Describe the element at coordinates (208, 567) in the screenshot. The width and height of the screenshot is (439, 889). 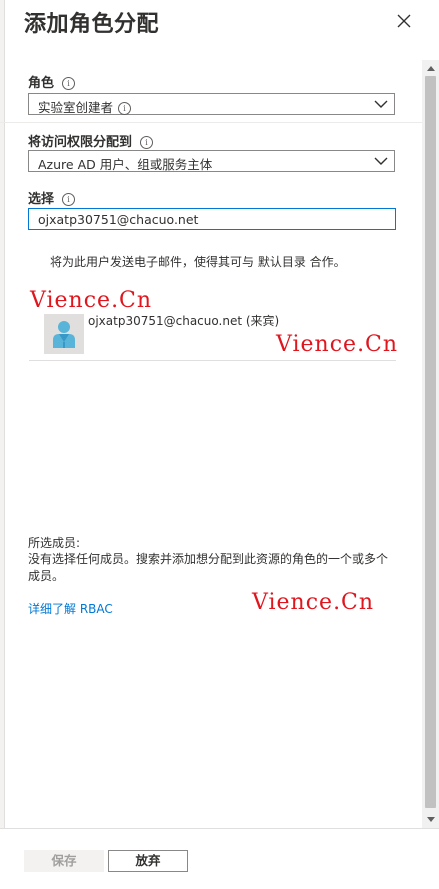
I see `selected-members-description: 没有选择任何成员。搜索并添加想分配到此资源的角色的一个或多个成员。` at that location.